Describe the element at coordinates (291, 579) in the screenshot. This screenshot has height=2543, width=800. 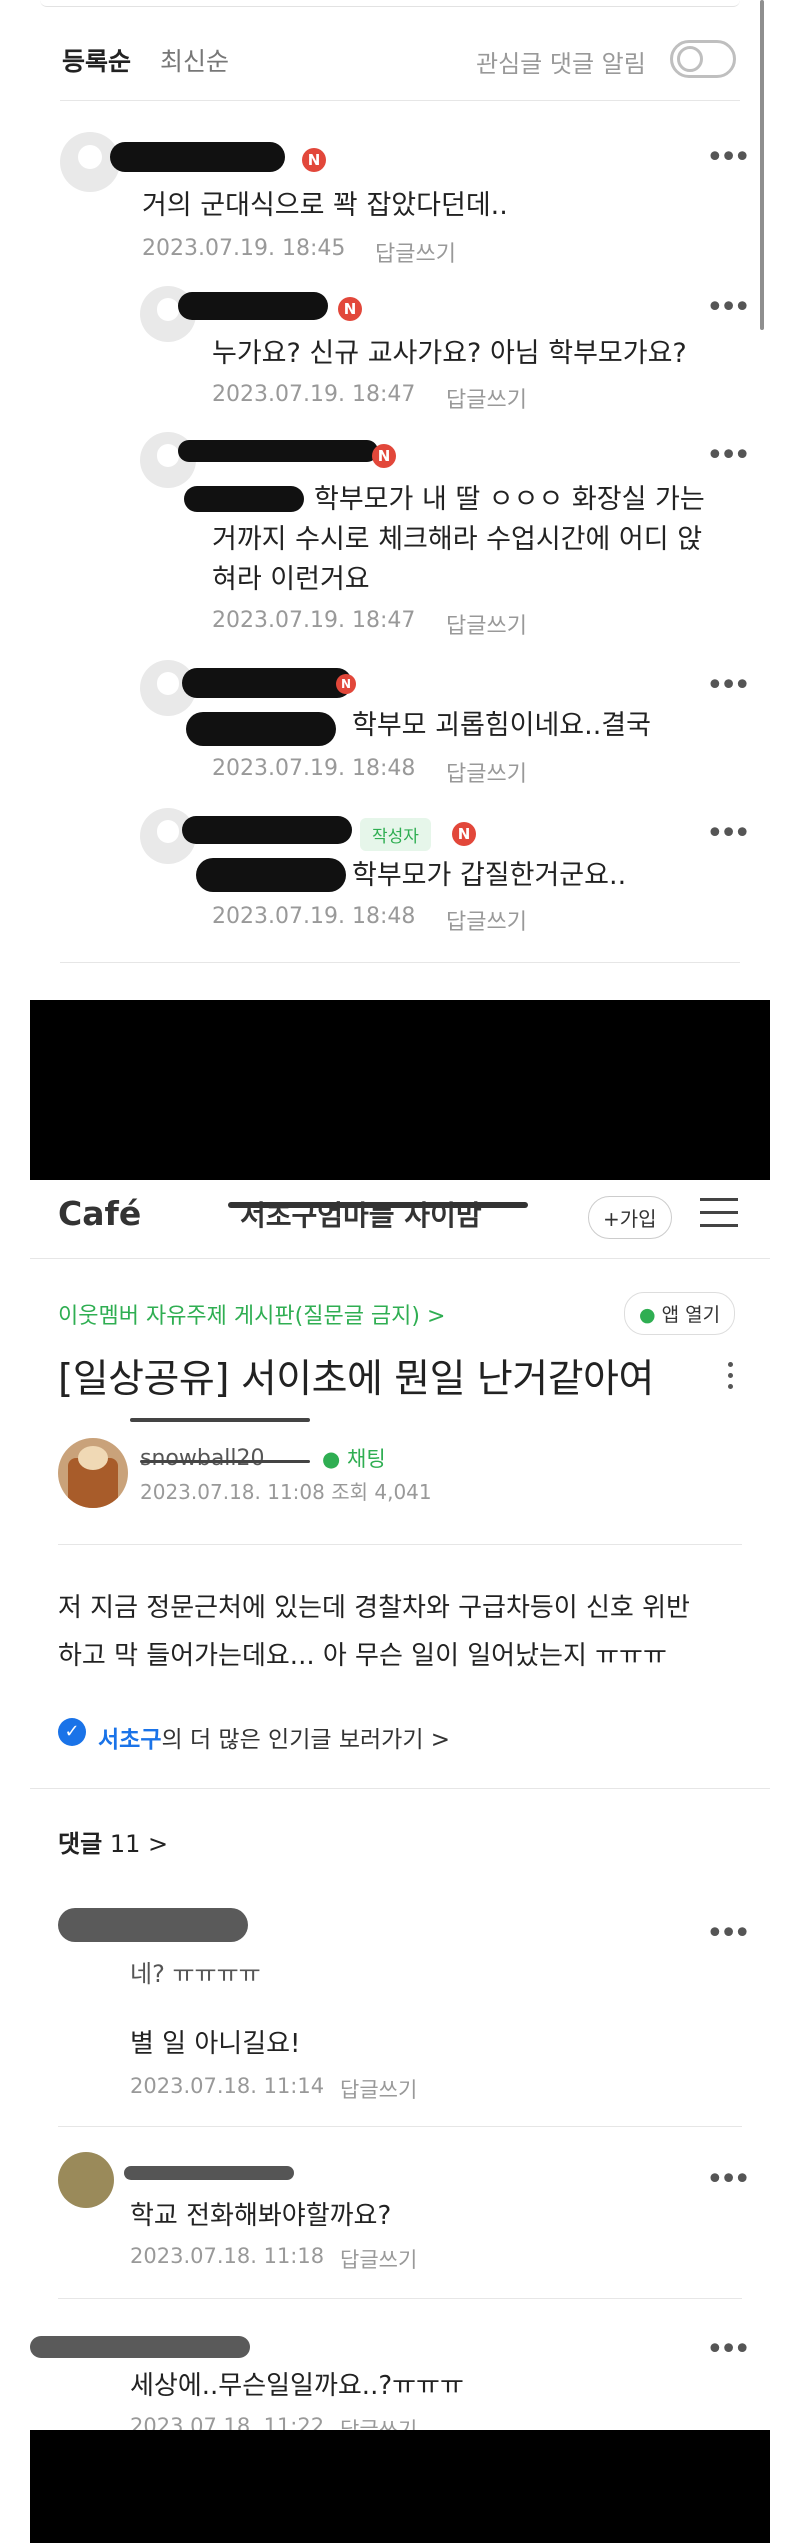
I see `comment-text: 혀라 이런거요` at that location.